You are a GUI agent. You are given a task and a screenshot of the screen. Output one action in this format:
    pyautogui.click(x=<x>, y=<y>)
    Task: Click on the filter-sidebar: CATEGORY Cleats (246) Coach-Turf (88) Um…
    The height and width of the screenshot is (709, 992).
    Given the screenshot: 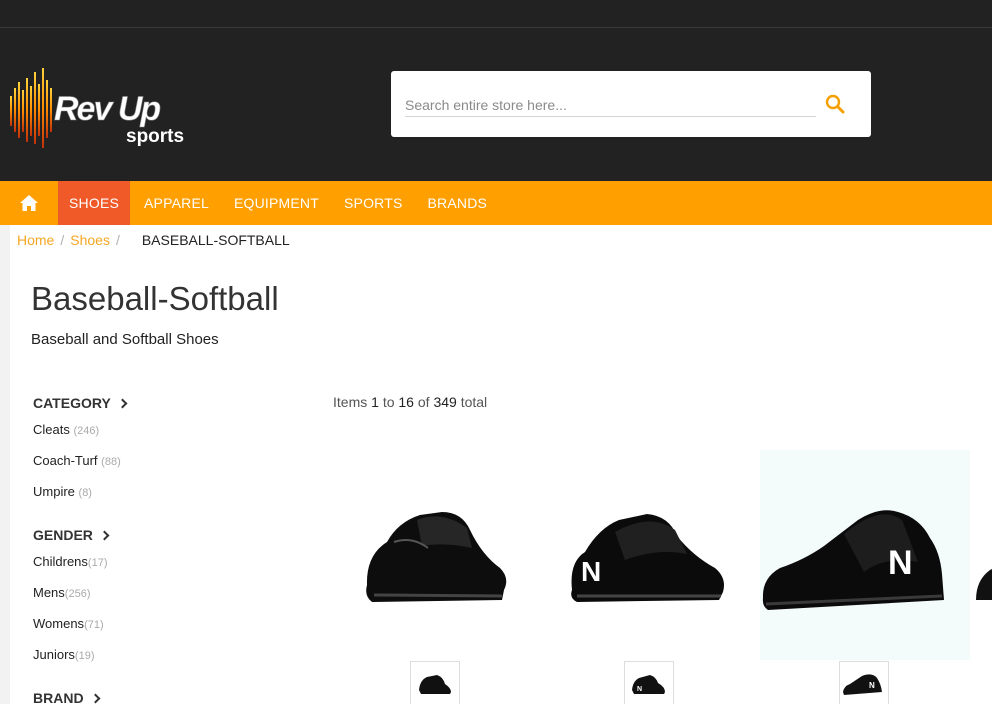 What is the action you would take?
    pyautogui.click(x=153, y=550)
    